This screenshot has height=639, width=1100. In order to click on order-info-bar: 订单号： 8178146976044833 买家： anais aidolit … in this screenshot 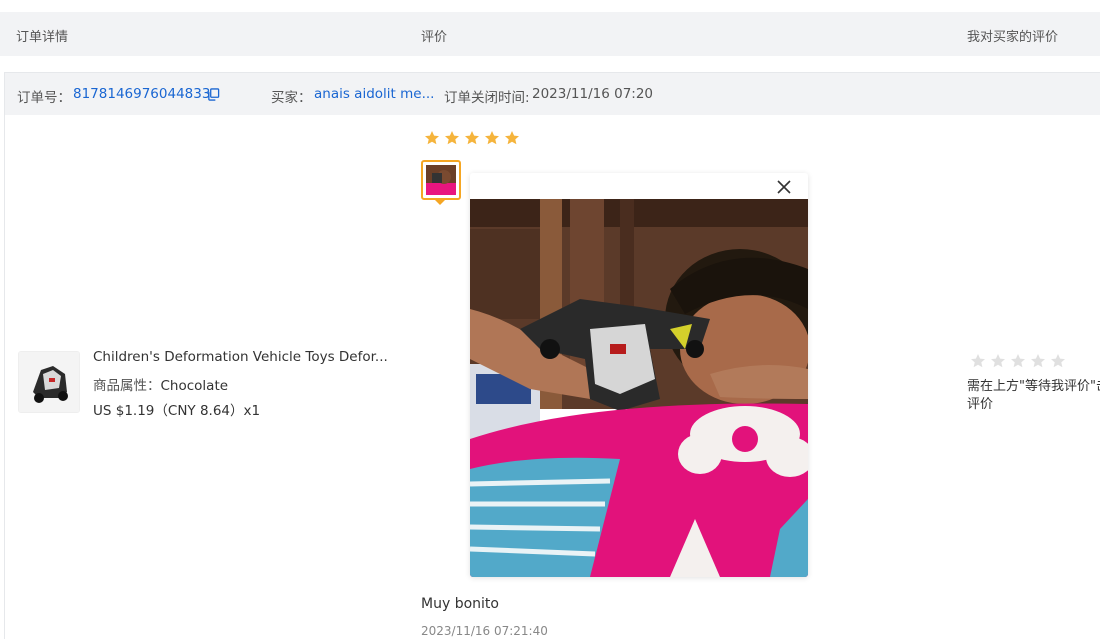, I will do `click(552, 94)`.